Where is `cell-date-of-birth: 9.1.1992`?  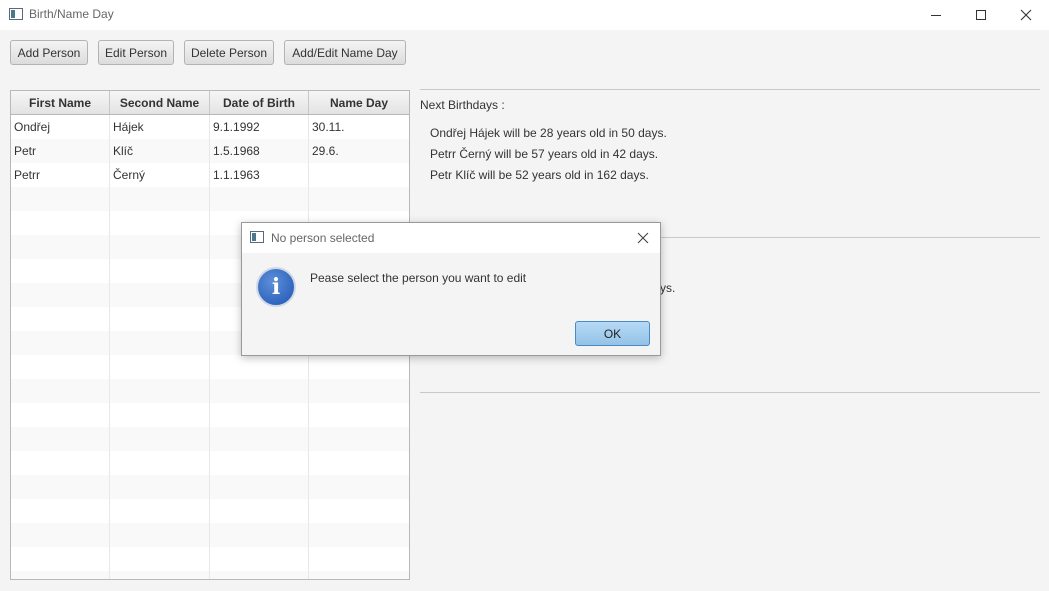 cell-date-of-birth: 9.1.1992 is located at coordinates (259, 127).